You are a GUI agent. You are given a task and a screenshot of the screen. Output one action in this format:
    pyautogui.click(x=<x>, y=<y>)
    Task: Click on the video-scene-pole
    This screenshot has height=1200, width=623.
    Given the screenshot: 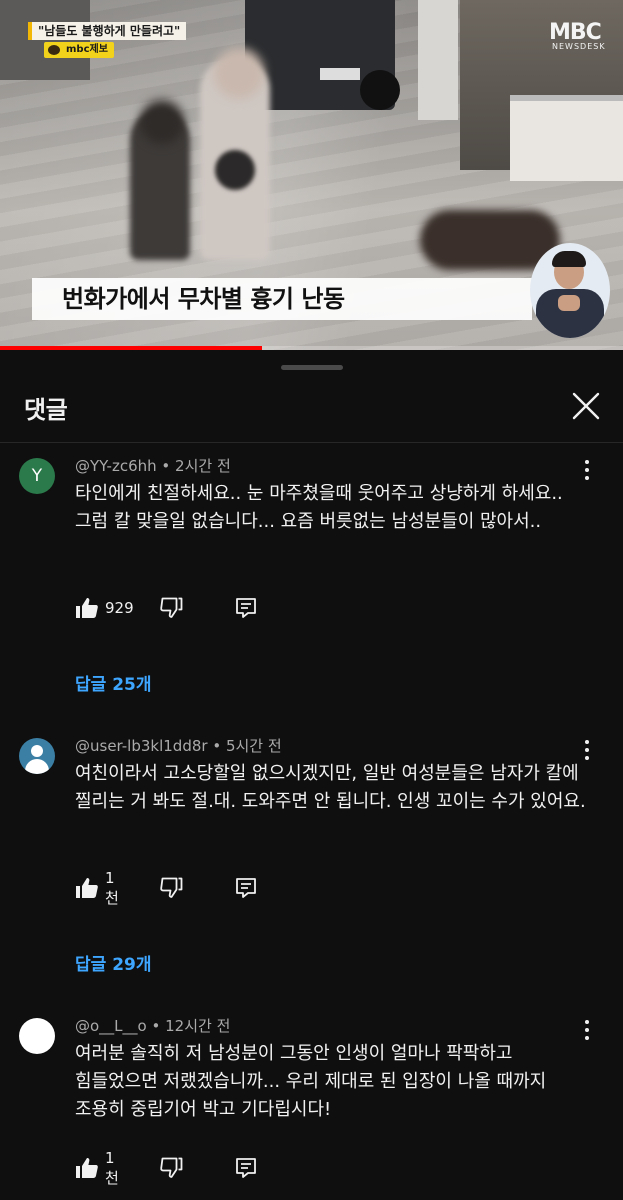 What is the action you would take?
    pyautogui.click(x=438, y=60)
    